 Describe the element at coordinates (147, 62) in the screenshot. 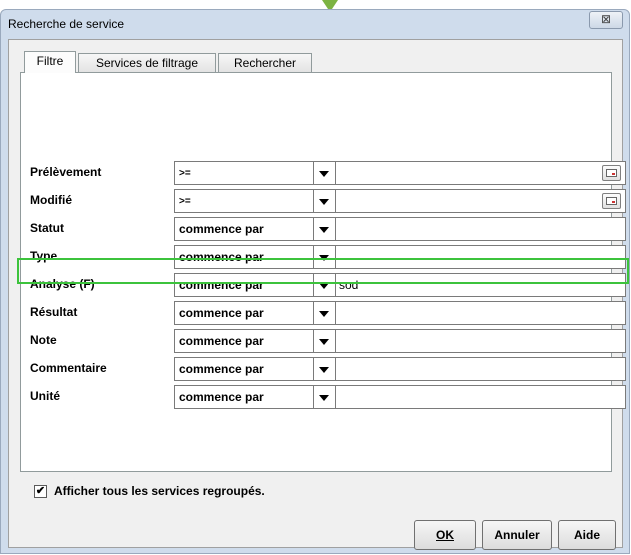

I see `tab-services-de-filtrage: Services de filtrage` at that location.